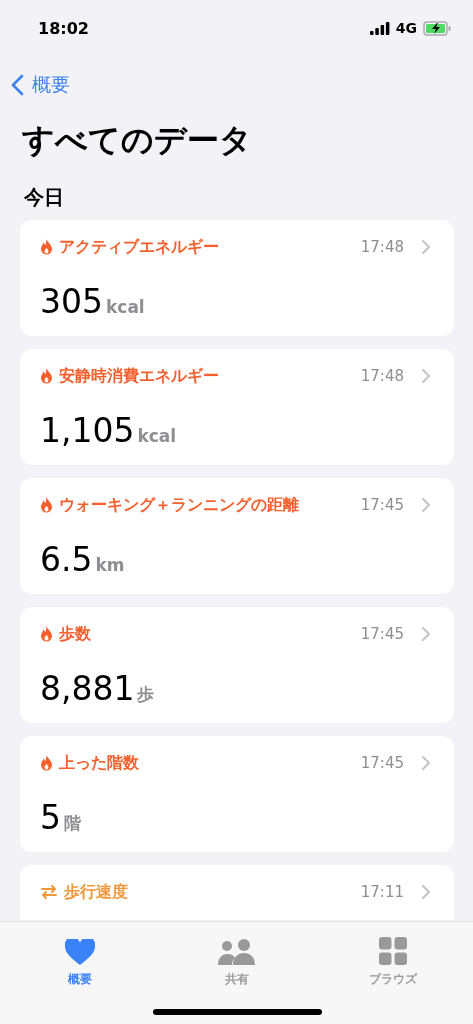 The width and height of the screenshot is (473, 1024). What do you see at coordinates (137, 140) in the screenshot?
I see `page-title: すべてのデータ` at bounding box center [137, 140].